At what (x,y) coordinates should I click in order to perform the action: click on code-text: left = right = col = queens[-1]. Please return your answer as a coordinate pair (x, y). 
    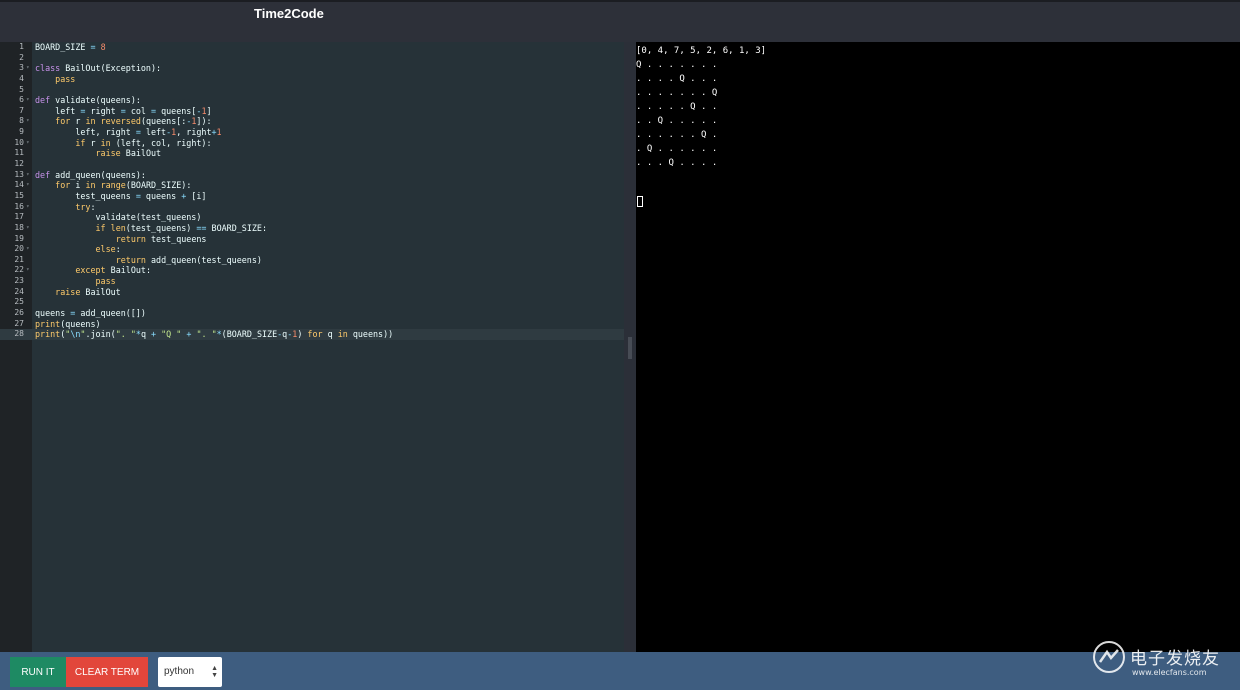
    Looking at the image, I should click on (123, 111).